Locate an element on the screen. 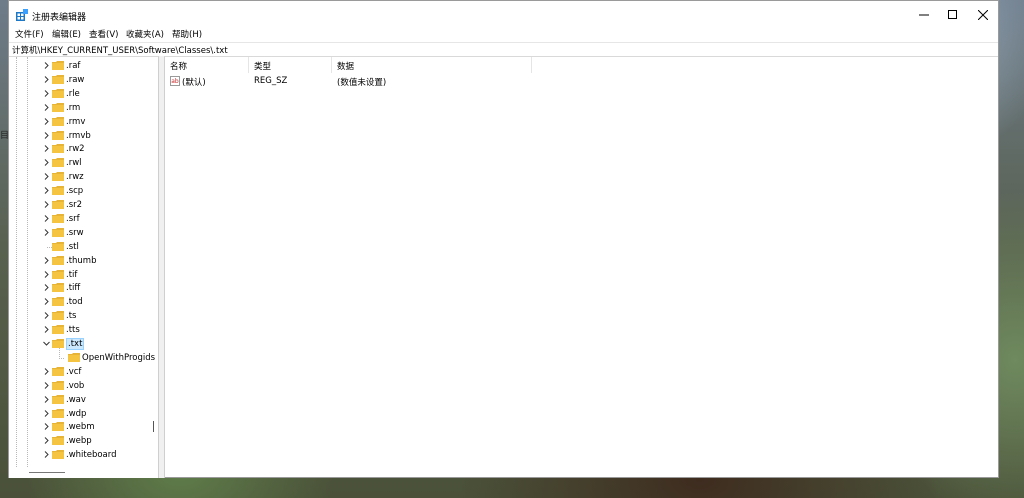  tree-item-label: .tts is located at coordinates (73, 330).